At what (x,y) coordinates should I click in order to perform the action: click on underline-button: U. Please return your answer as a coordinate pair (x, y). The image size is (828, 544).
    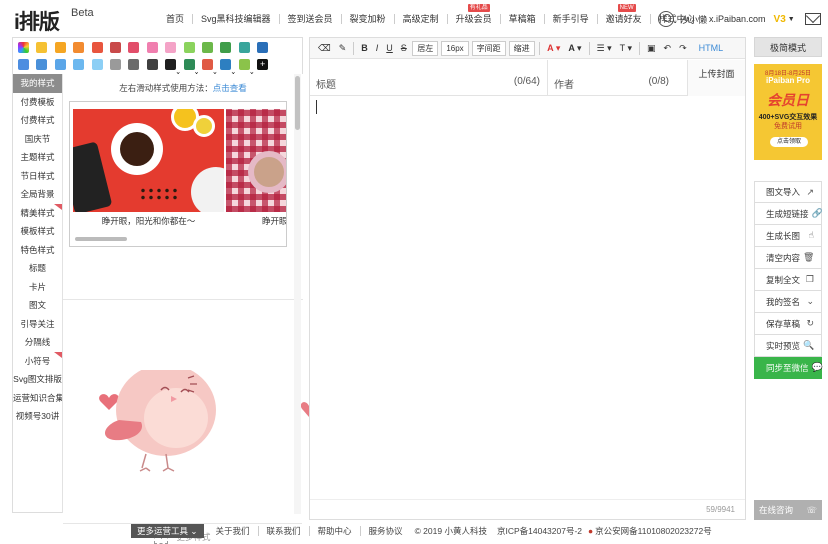
    Looking at the image, I should click on (389, 48).